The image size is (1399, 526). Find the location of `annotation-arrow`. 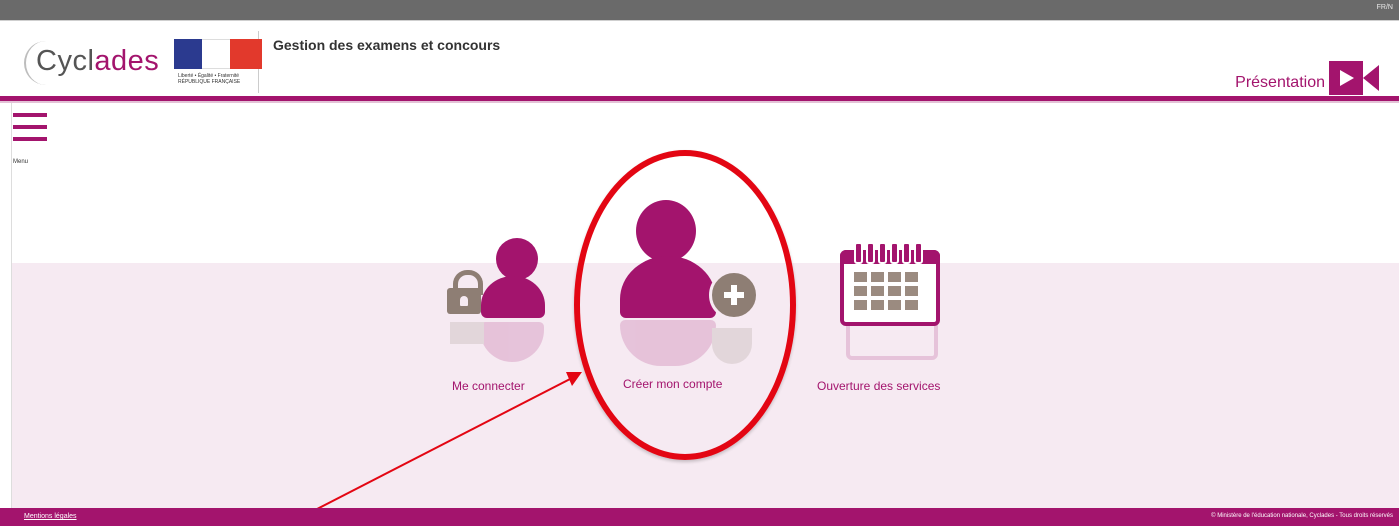

annotation-arrow is located at coordinates (432, 449).